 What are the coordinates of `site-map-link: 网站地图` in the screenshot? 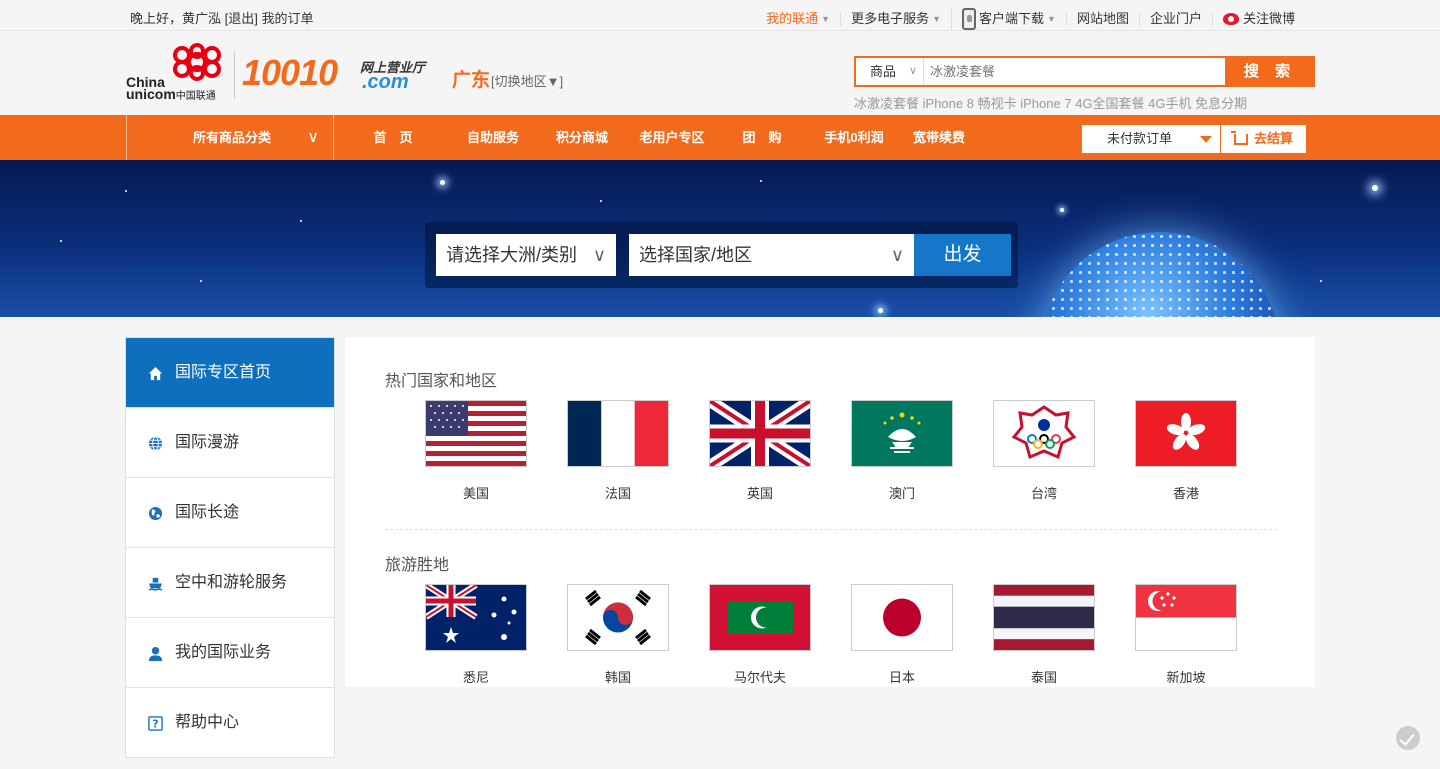 It's located at (1102, 19).